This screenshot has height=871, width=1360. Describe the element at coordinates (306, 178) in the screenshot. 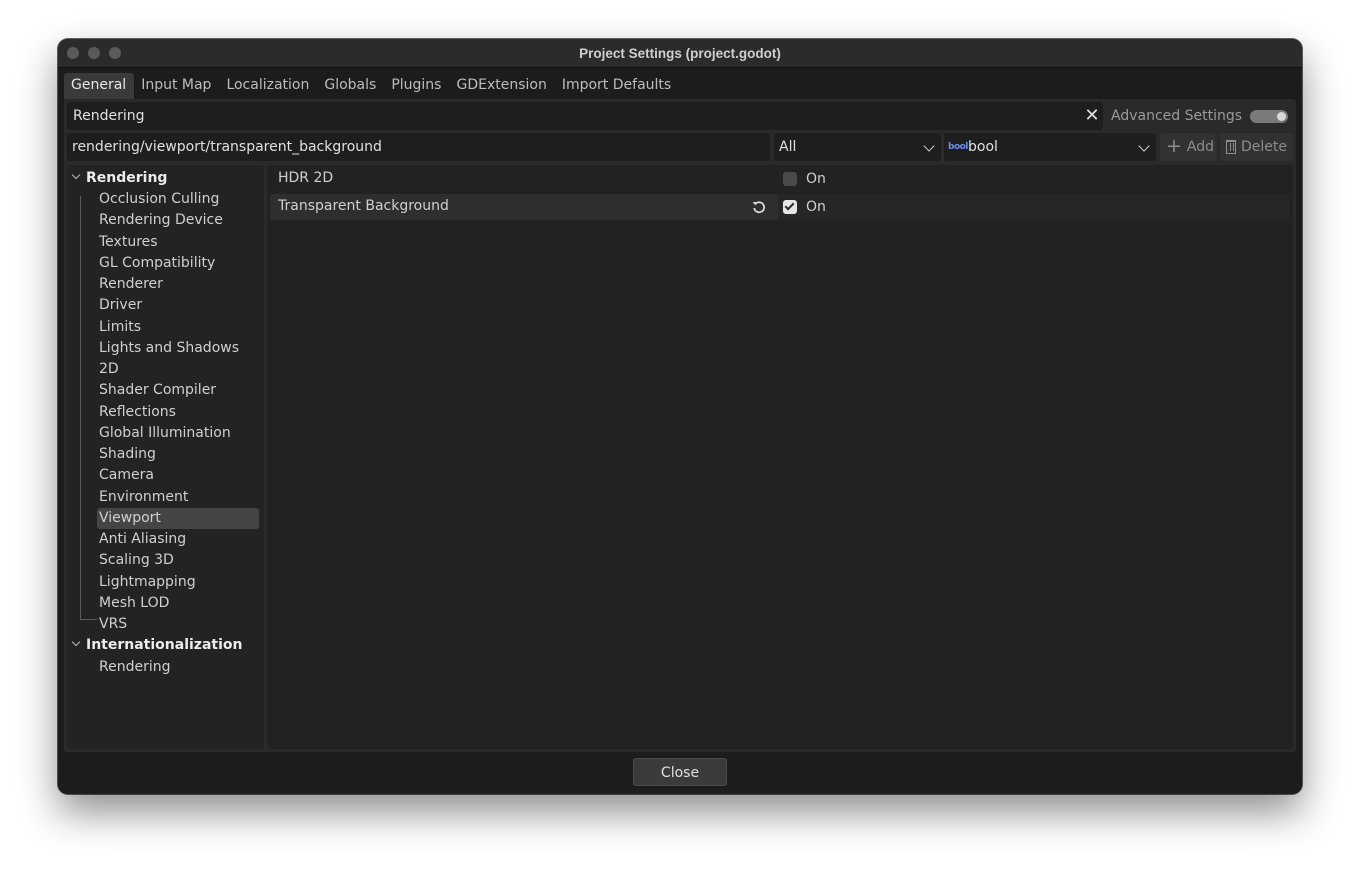

I see `property-label: HDR 2D` at that location.